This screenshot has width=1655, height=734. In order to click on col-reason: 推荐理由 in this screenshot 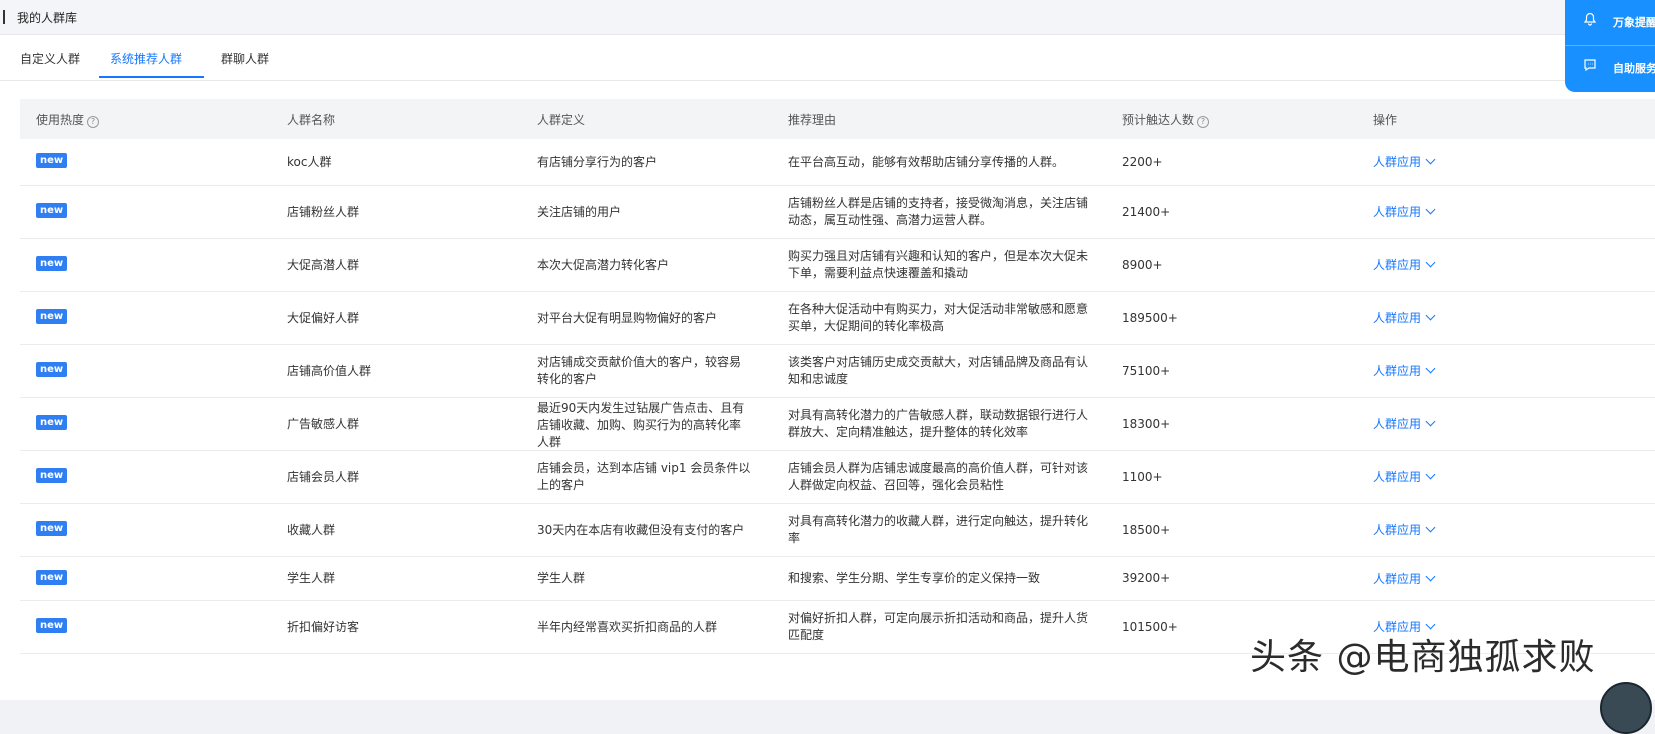, I will do `click(812, 120)`.